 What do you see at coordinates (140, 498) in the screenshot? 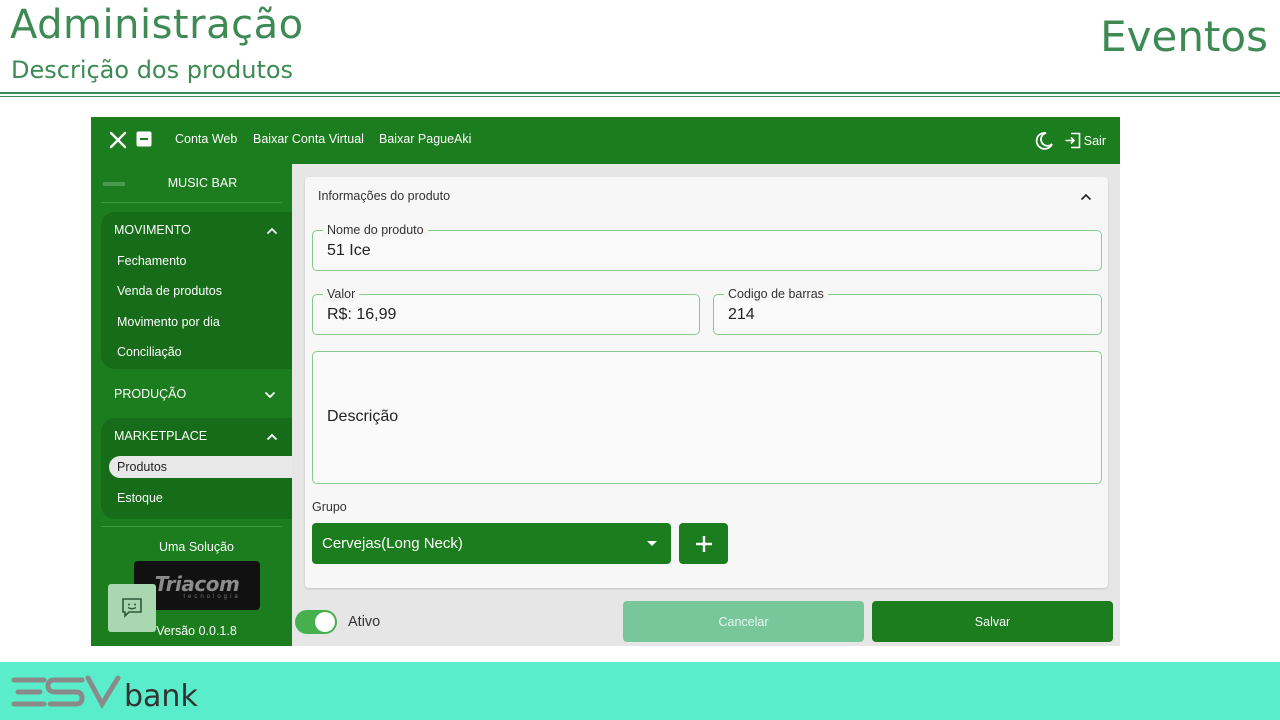
I see `sidebar-item-estoque: Estoque` at bounding box center [140, 498].